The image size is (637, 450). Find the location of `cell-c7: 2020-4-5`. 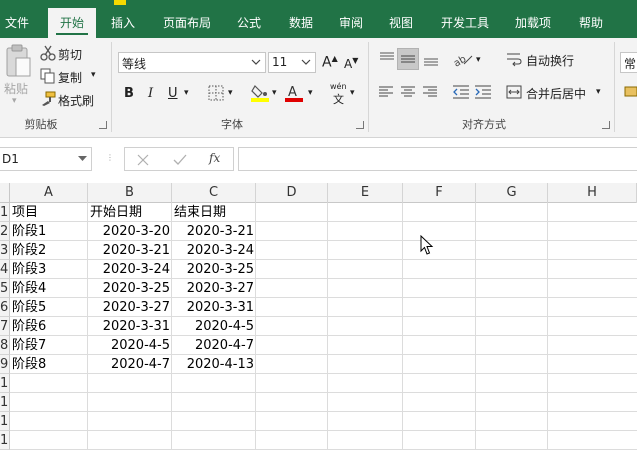

cell-c7: 2020-4-5 is located at coordinates (214, 326).